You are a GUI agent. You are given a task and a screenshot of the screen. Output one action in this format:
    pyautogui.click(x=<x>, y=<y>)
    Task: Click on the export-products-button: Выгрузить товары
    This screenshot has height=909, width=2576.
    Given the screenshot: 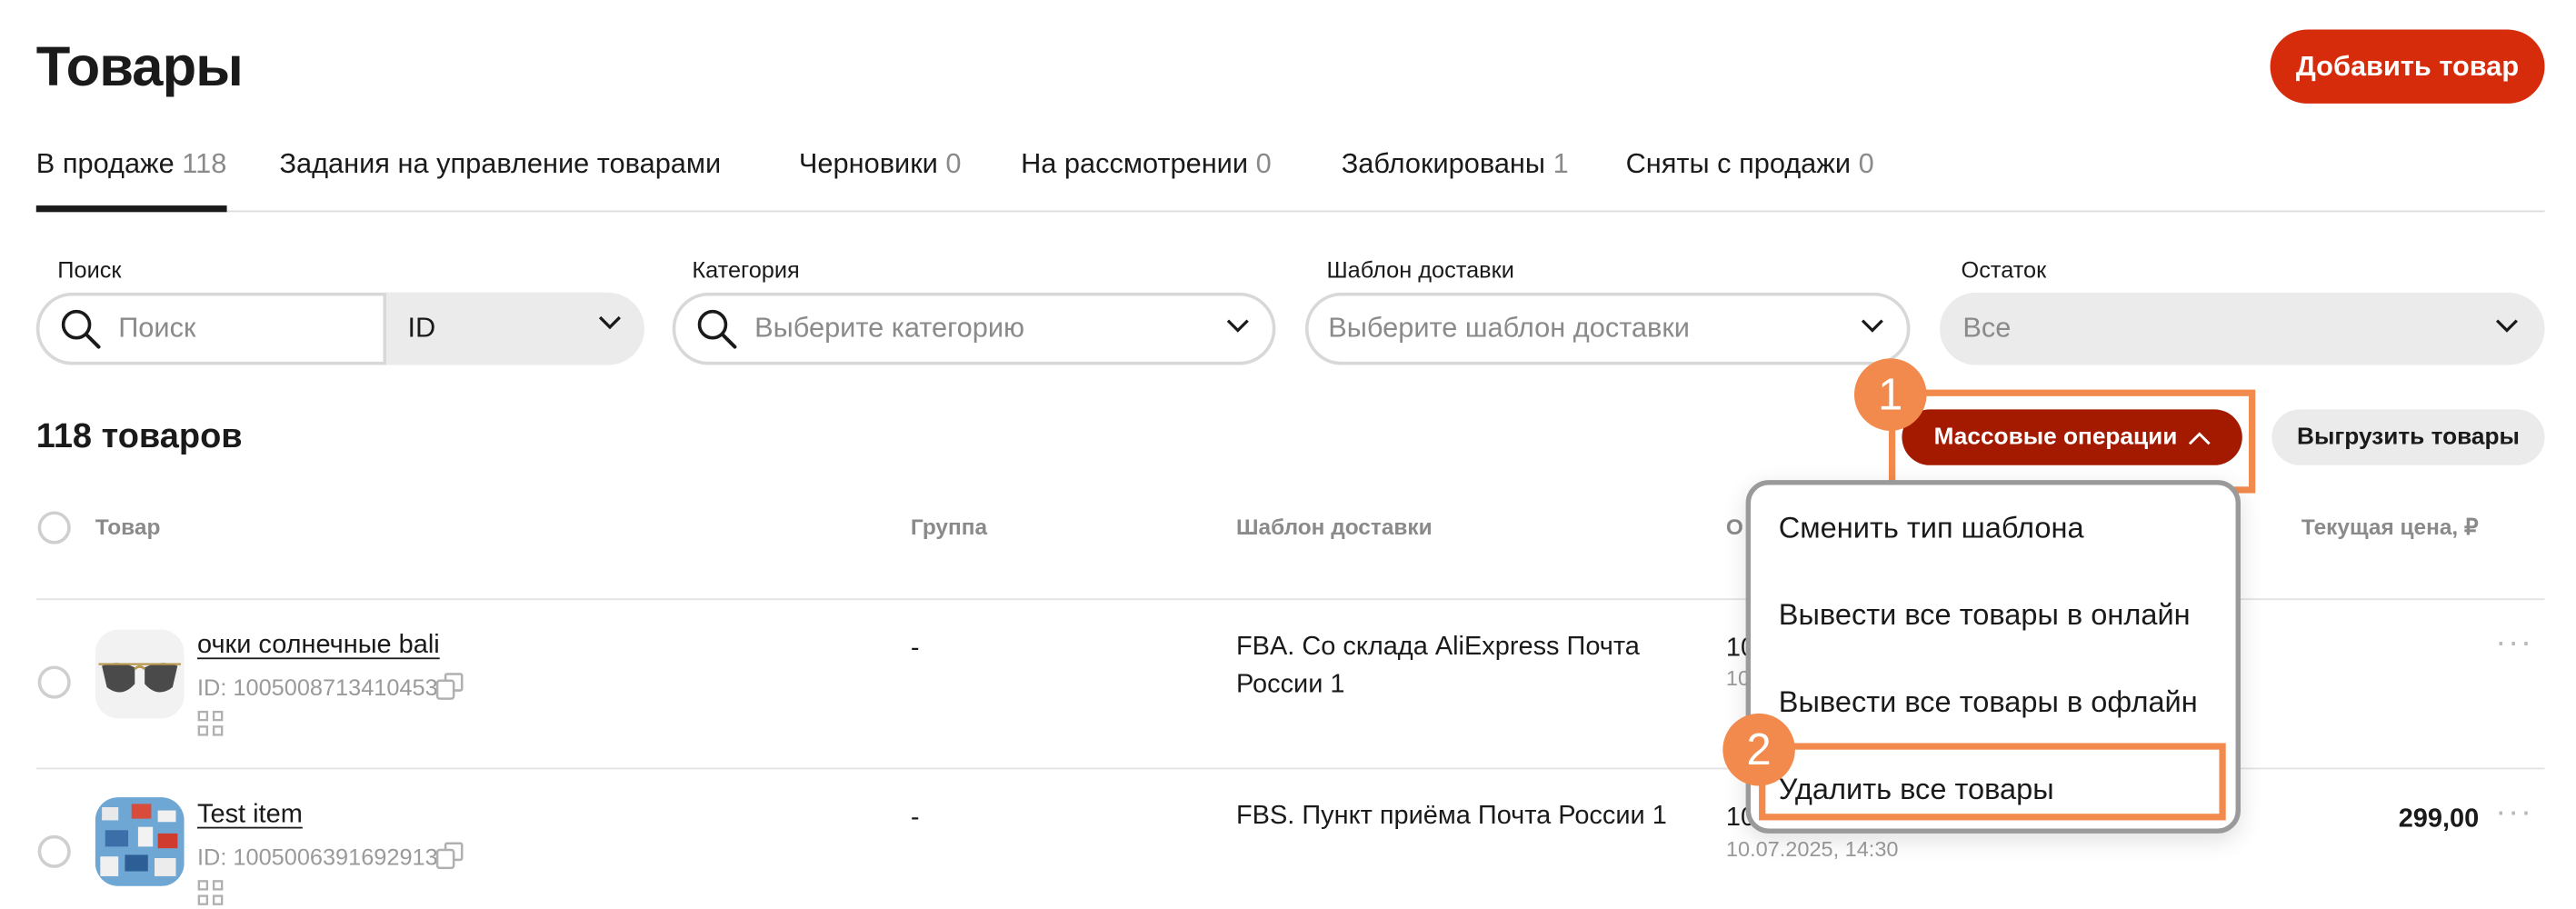 What is the action you would take?
    pyautogui.click(x=2408, y=437)
    